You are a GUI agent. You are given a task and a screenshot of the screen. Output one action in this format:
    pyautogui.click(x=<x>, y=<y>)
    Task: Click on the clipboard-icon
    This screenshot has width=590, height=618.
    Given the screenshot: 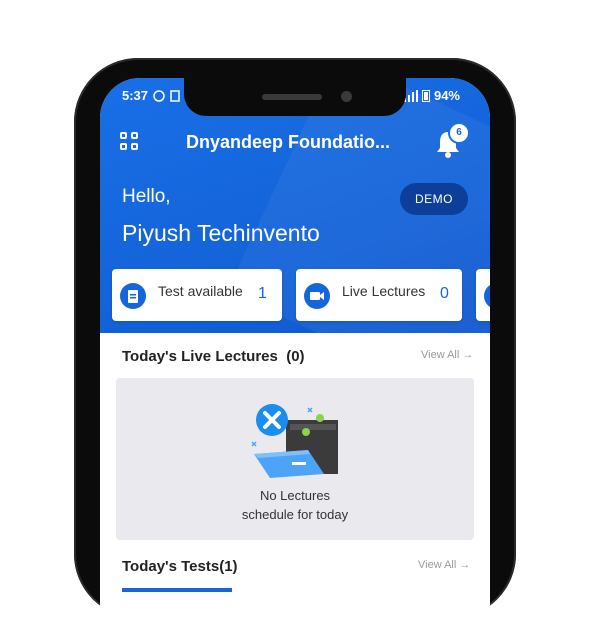 What is the action you would take?
    pyautogui.click(x=133, y=296)
    